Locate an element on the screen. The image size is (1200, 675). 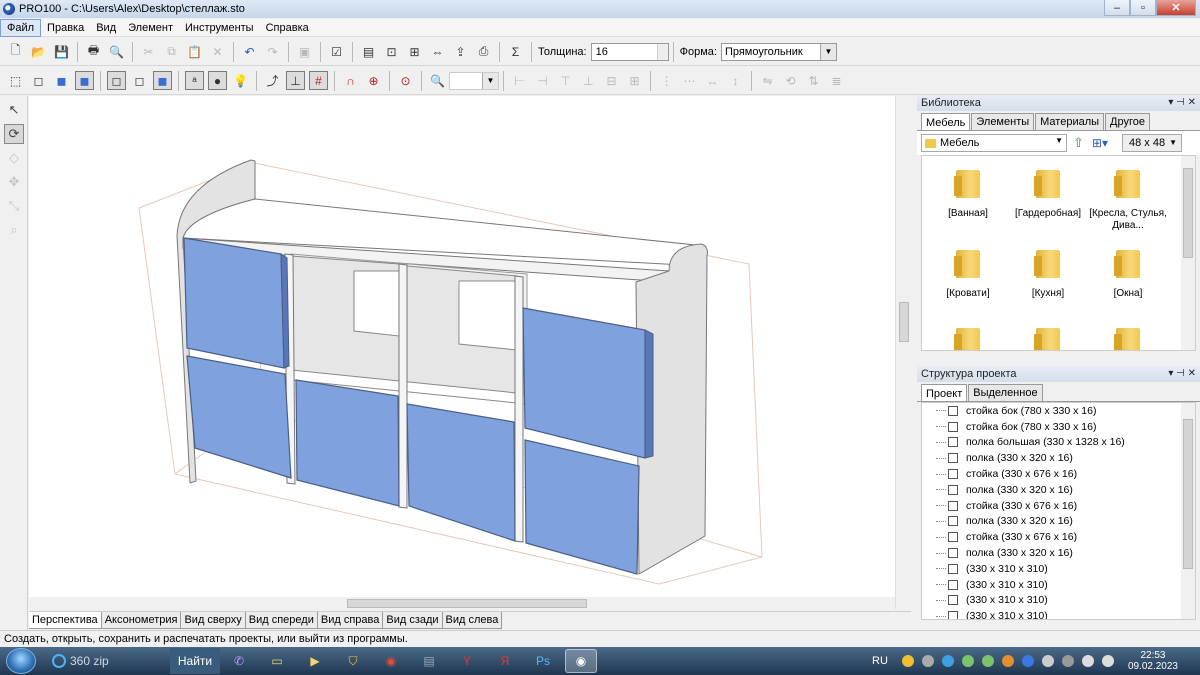
box-outline-icon: ◻ is located at coordinates (38, 80).